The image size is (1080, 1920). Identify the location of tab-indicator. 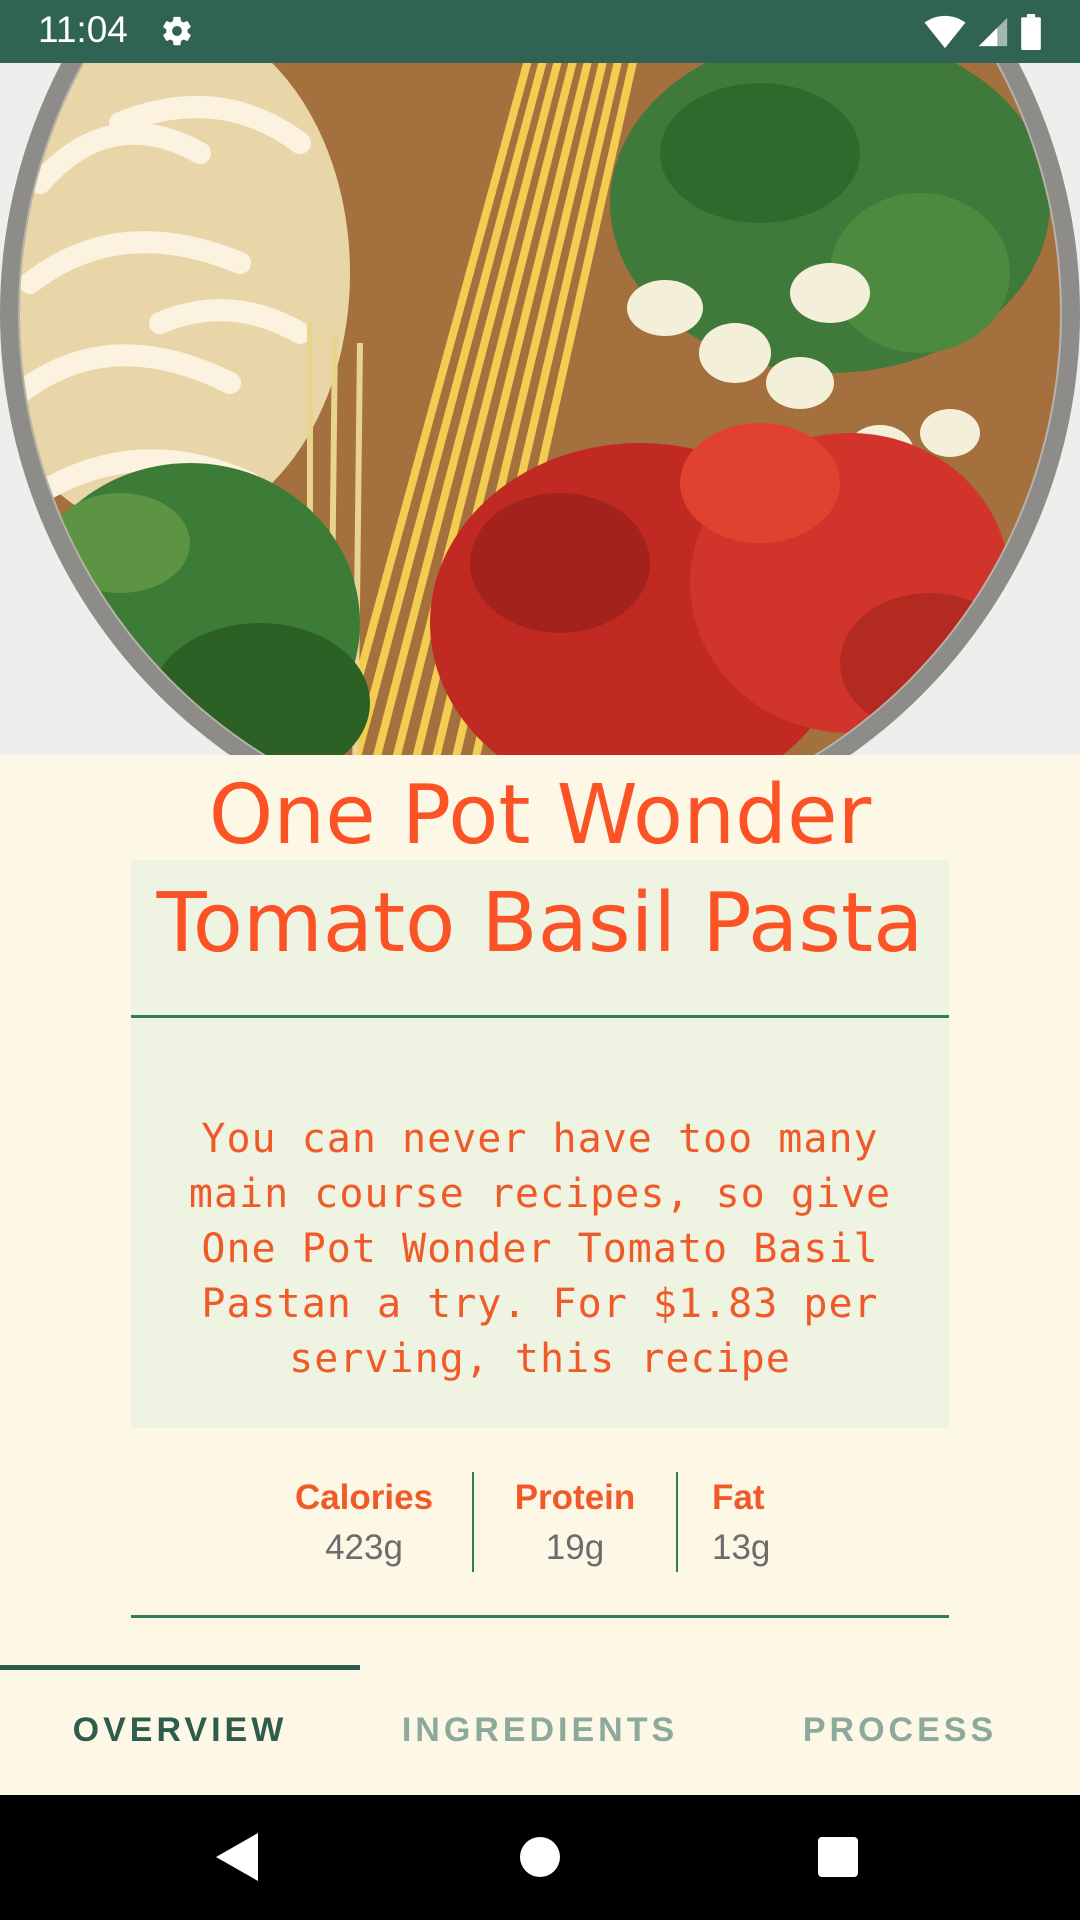
(180, 1667).